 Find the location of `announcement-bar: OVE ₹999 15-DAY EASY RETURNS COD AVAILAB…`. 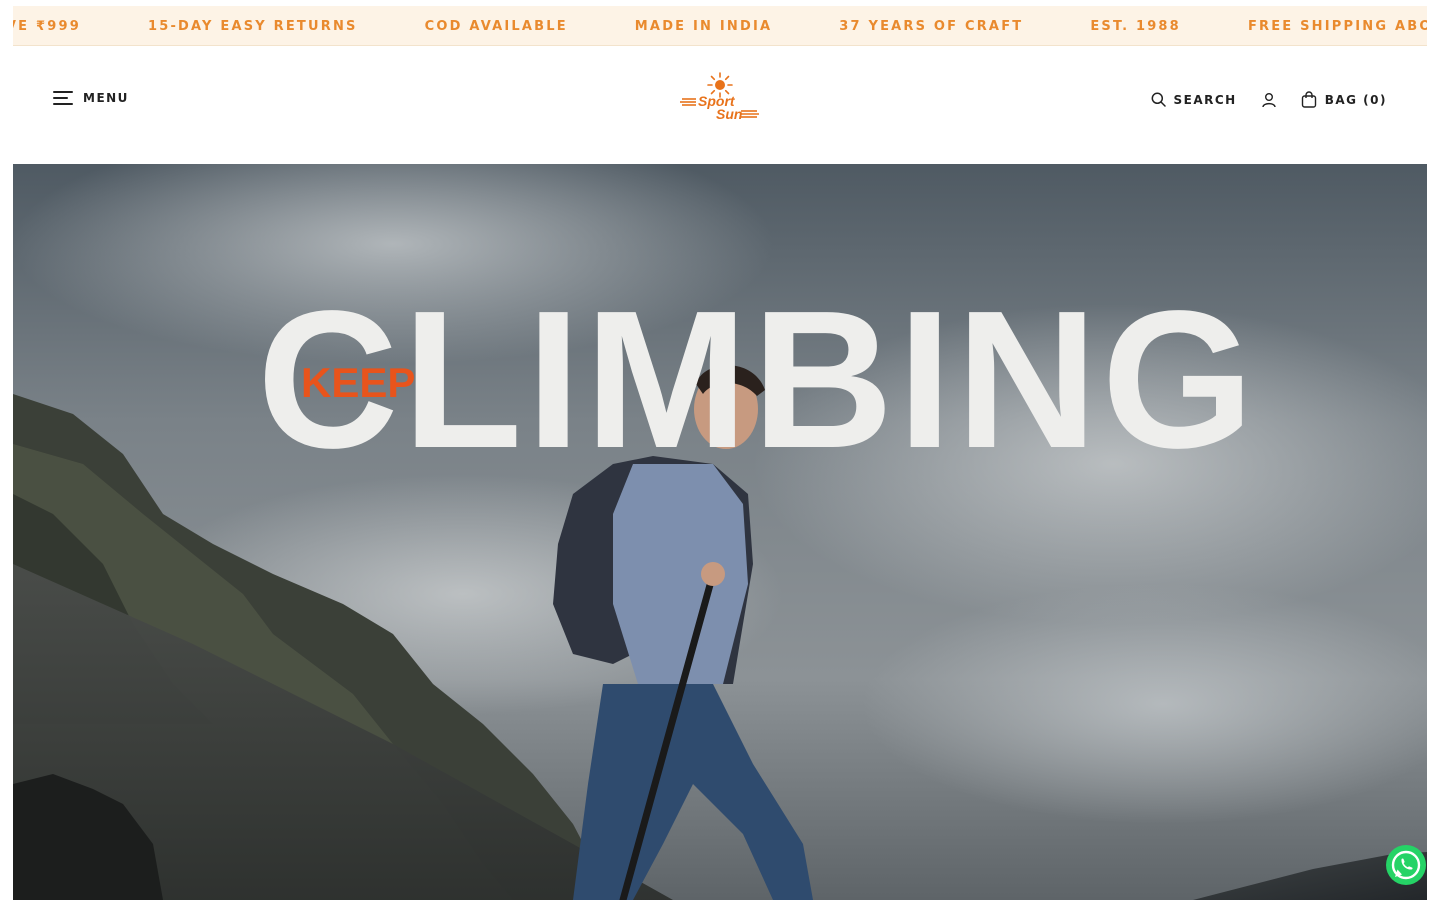

announcement-bar: OVE ₹999 15-DAY EASY RETURNS COD AVAILAB… is located at coordinates (720, 26).